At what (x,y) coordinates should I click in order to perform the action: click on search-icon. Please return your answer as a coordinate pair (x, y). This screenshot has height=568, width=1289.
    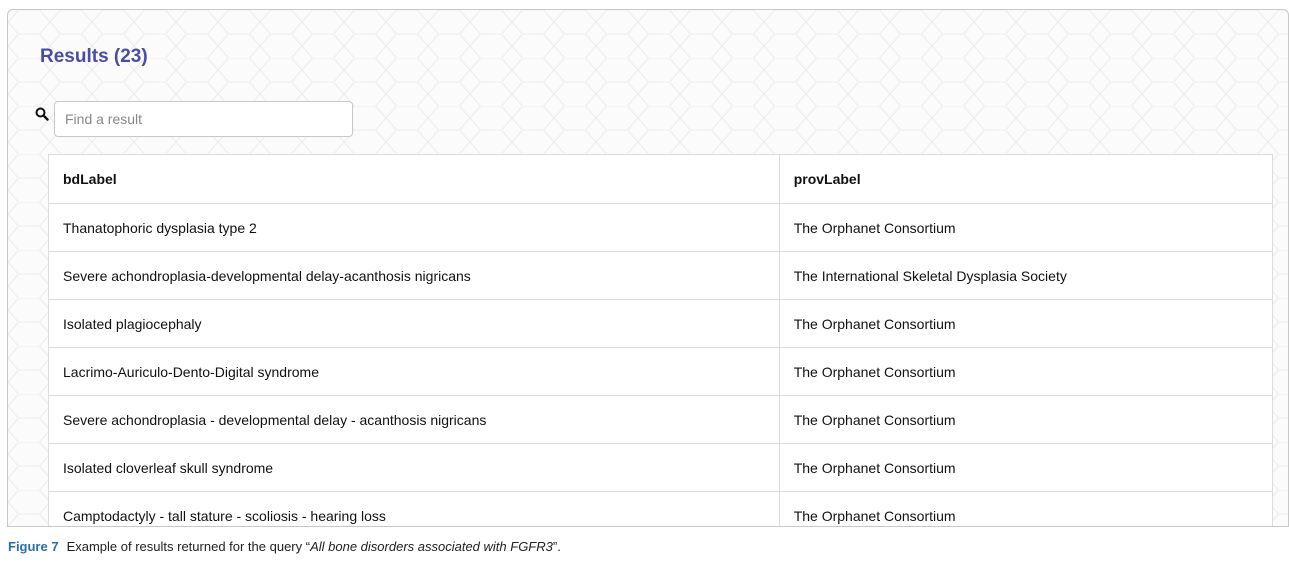
    Looking at the image, I should click on (42, 114).